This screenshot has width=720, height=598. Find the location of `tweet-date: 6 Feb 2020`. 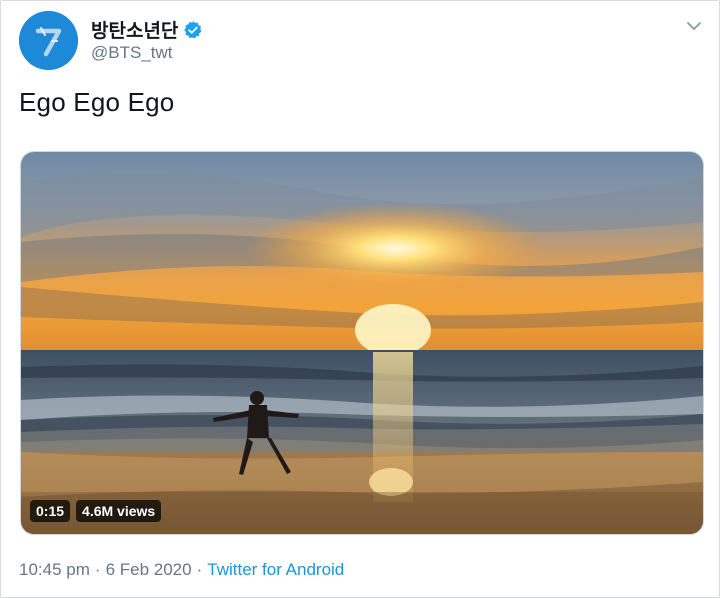

tweet-date: 6 Feb 2020 is located at coordinates (149, 570).